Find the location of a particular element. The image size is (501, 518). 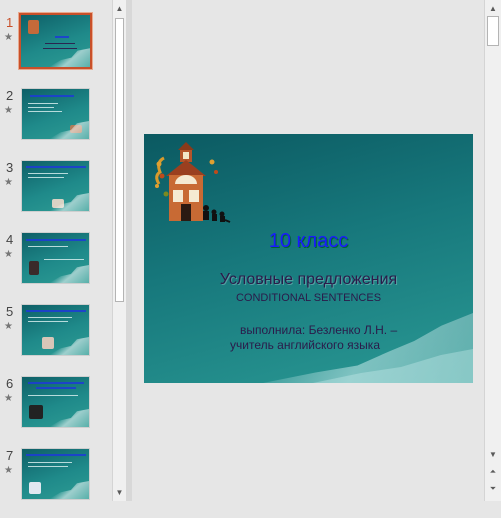

slide-thumbnail-item-5: 5 ★ is located at coordinates (56, 339).